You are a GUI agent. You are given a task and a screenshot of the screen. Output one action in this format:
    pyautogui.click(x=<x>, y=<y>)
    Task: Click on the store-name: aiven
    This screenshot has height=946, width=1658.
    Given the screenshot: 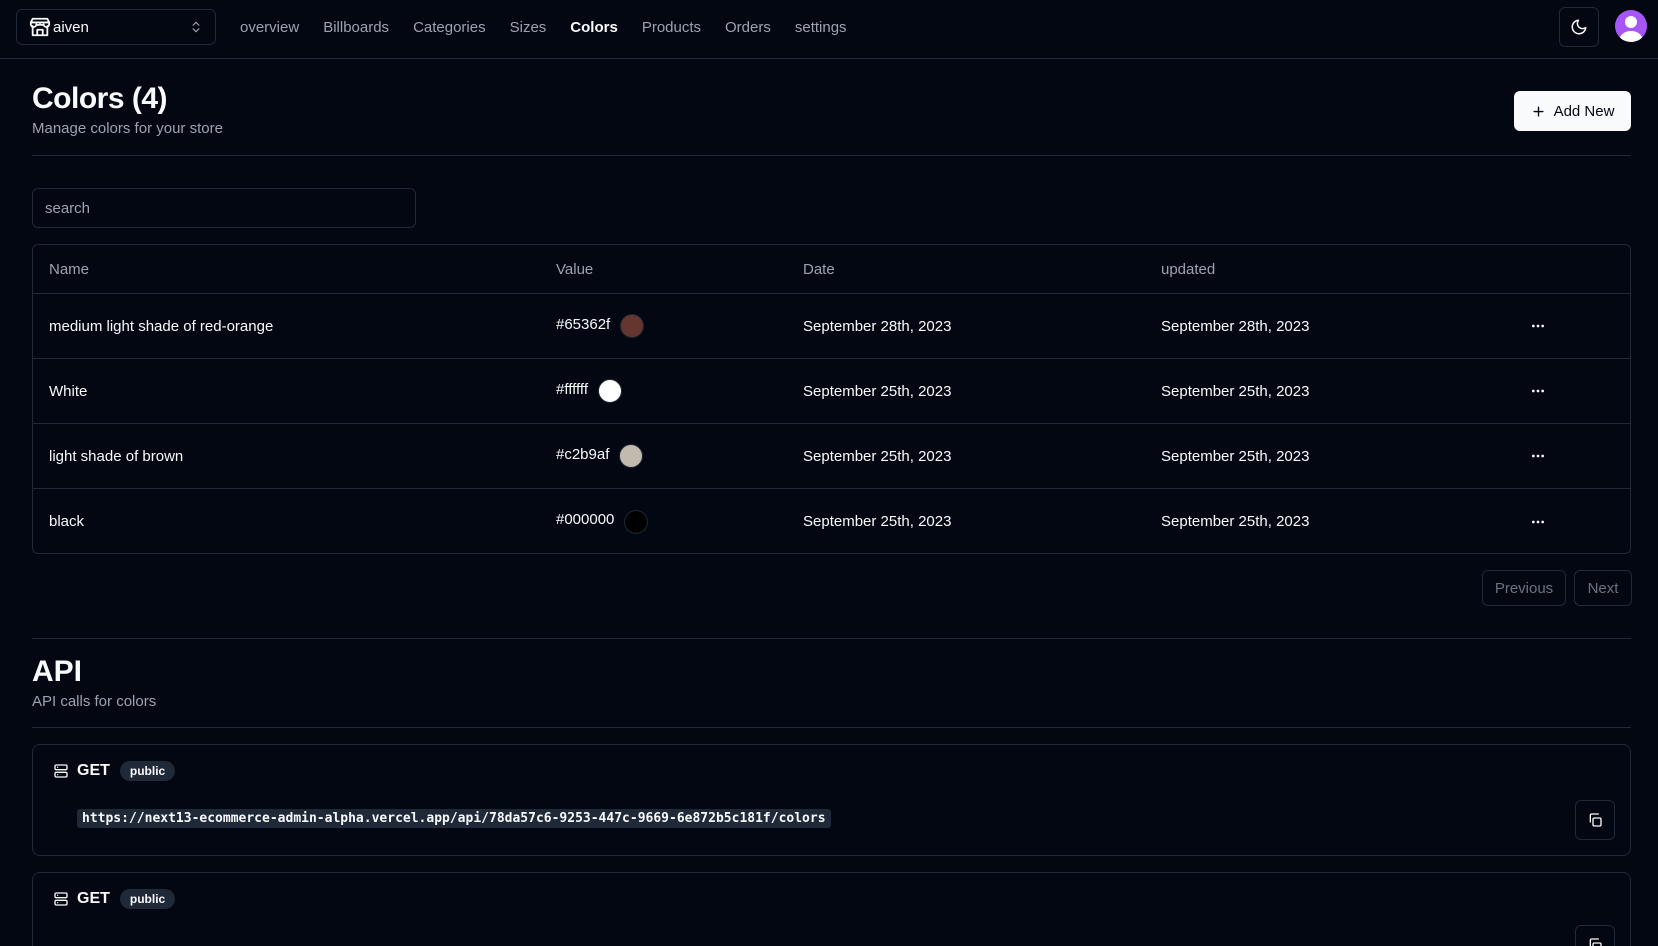 What is the action you would take?
    pyautogui.click(x=71, y=27)
    